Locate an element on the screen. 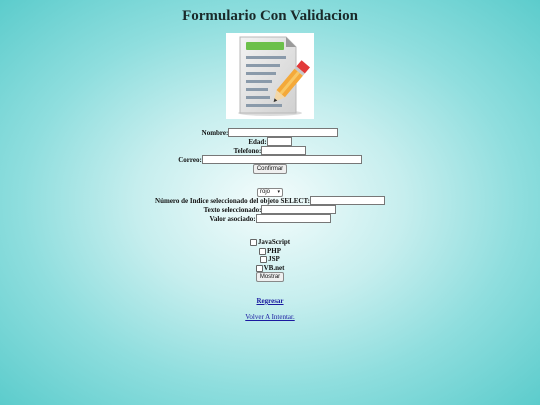 This screenshot has height=405, width=540. chevron-down-icon: ▾ is located at coordinates (278, 192).